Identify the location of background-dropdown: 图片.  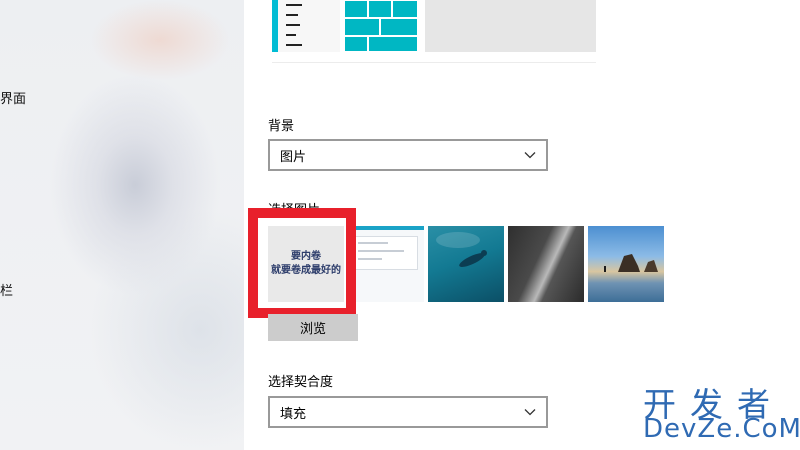
(408, 155).